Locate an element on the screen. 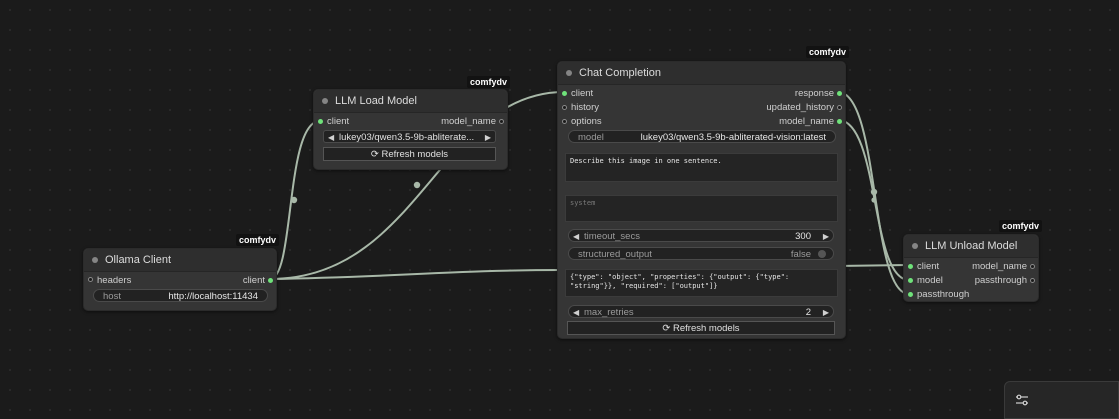  host-field: host http://localhost:11434 is located at coordinates (180, 295).